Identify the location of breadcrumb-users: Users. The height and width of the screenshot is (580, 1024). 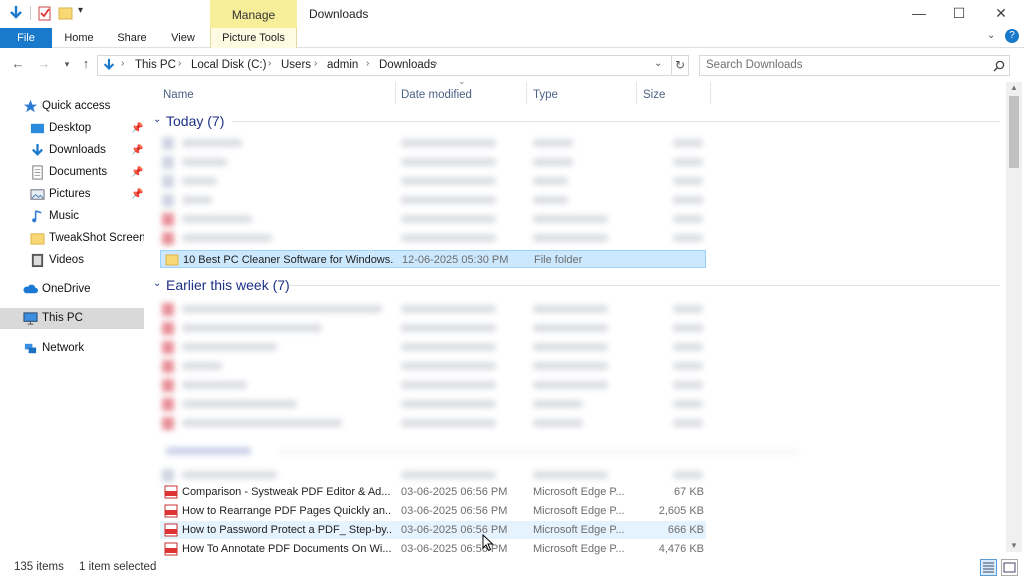
(296, 65).